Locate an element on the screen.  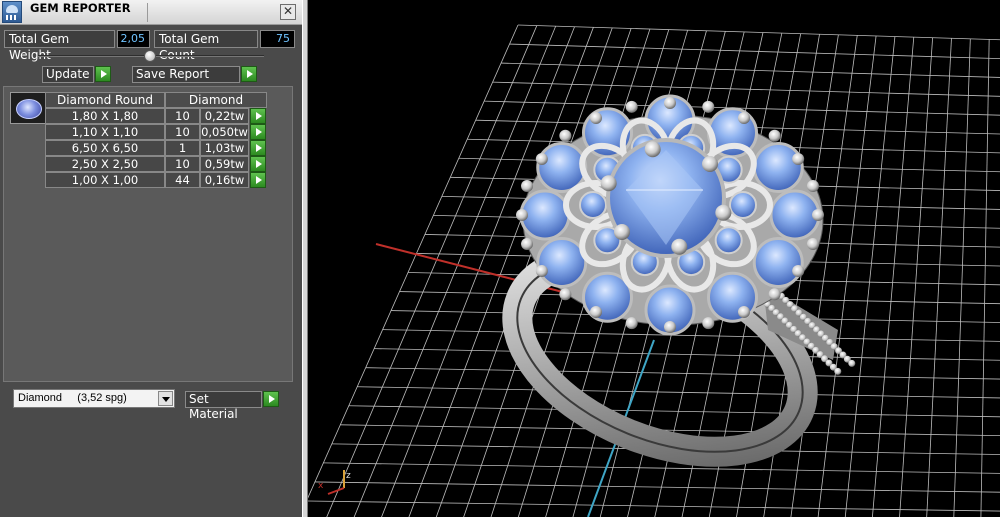
gem-weight-cell: 1,03tw is located at coordinates (224, 148).